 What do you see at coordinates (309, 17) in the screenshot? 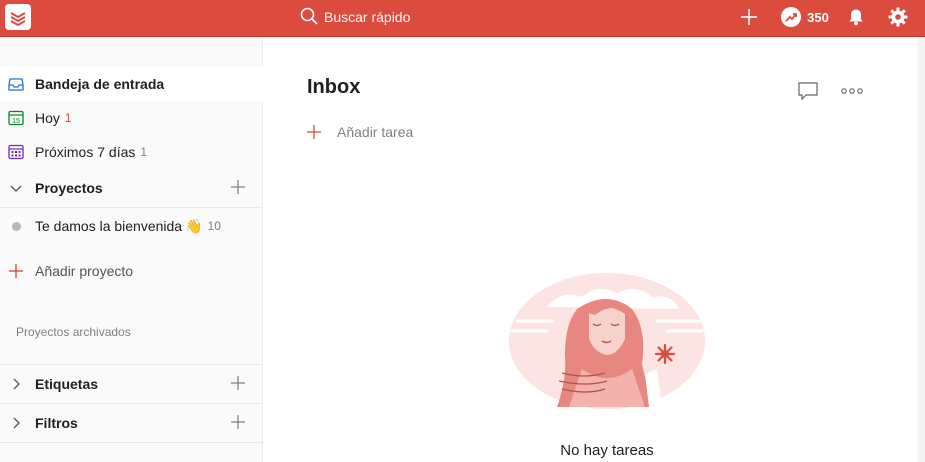
I see `search-icon` at bounding box center [309, 17].